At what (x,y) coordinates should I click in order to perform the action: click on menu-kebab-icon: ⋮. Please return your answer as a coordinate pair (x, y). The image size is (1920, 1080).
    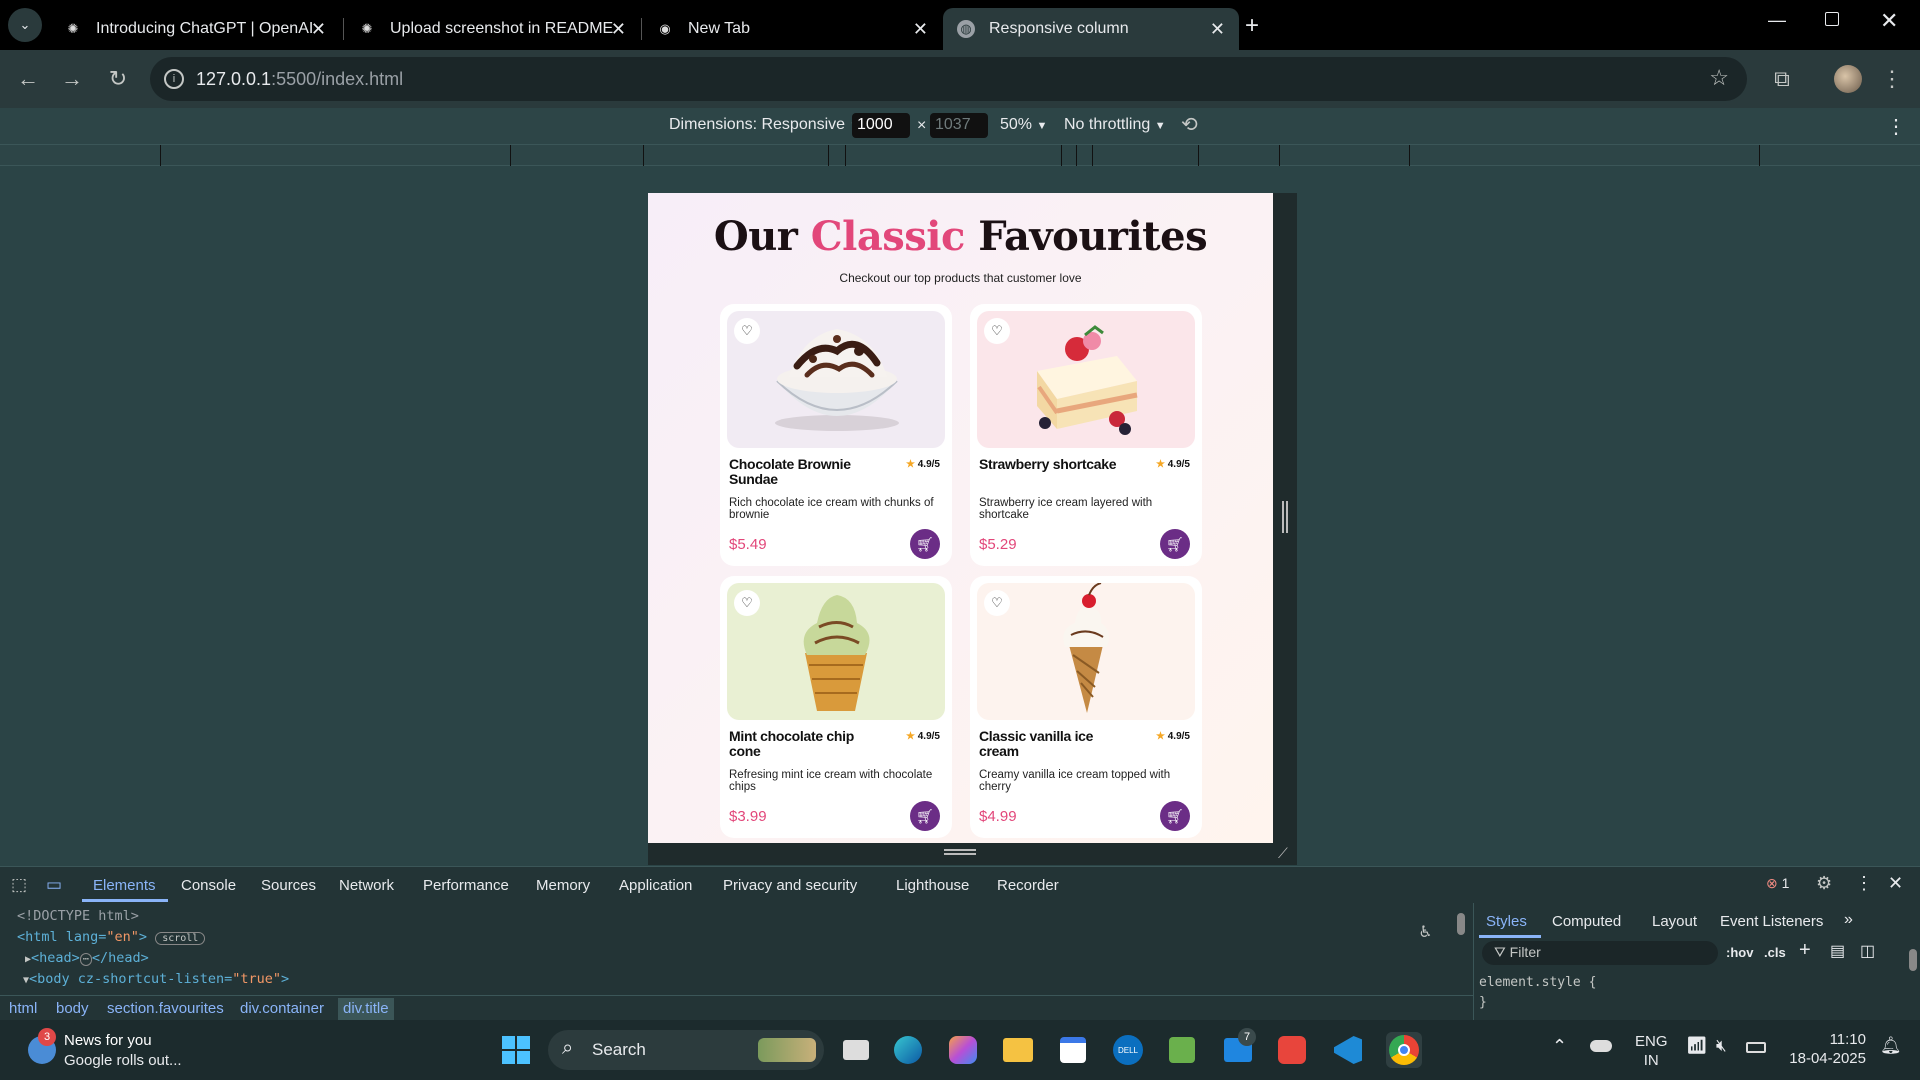
    Looking at the image, I should click on (1892, 79).